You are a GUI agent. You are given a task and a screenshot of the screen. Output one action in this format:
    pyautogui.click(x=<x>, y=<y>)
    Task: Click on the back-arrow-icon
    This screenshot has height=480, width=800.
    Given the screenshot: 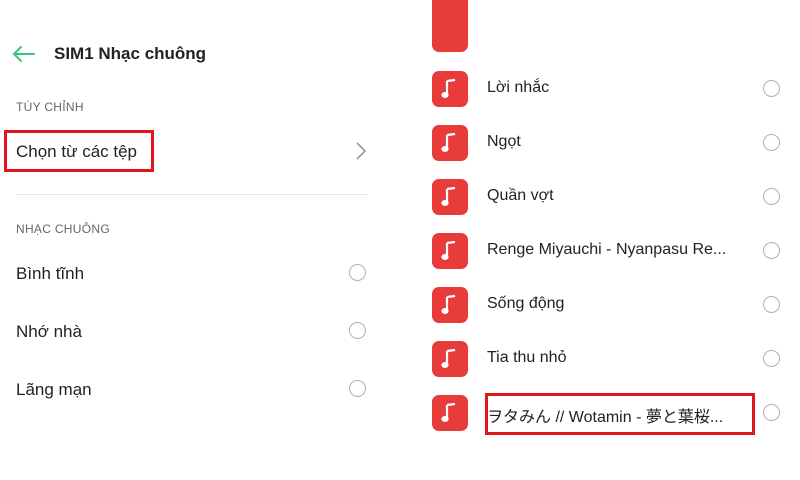 What is the action you would take?
    pyautogui.click(x=23, y=54)
    